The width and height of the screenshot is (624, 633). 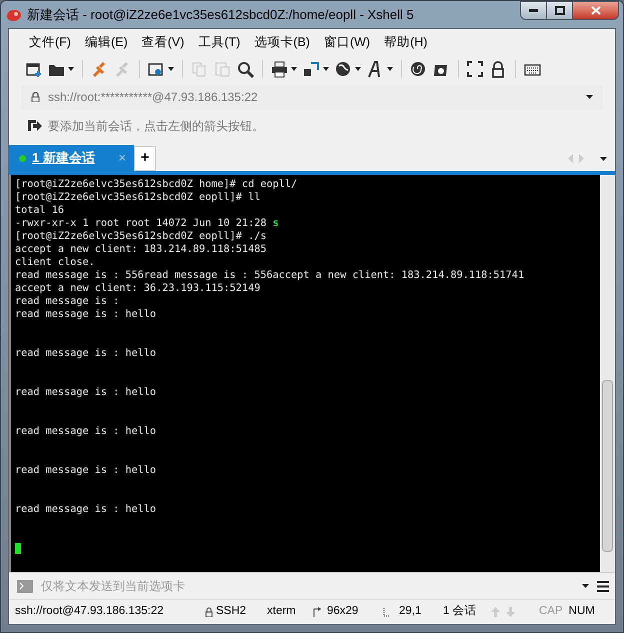 What do you see at coordinates (410, 612) in the screenshot?
I see `cursor-position-label: 29,1` at bounding box center [410, 612].